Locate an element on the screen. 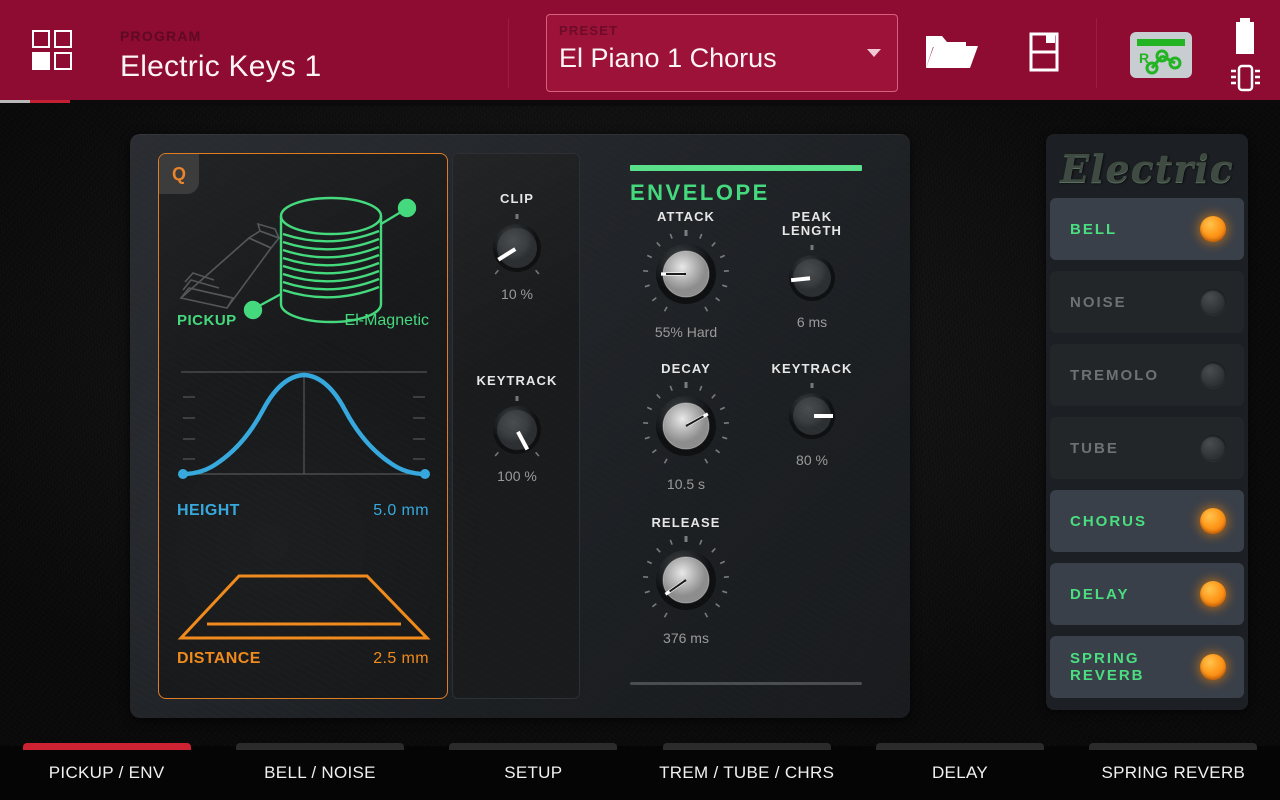 Image resolution: width=1280 pixels, height=800 pixels. quality-badge: Q is located at coordinates (179, 174).